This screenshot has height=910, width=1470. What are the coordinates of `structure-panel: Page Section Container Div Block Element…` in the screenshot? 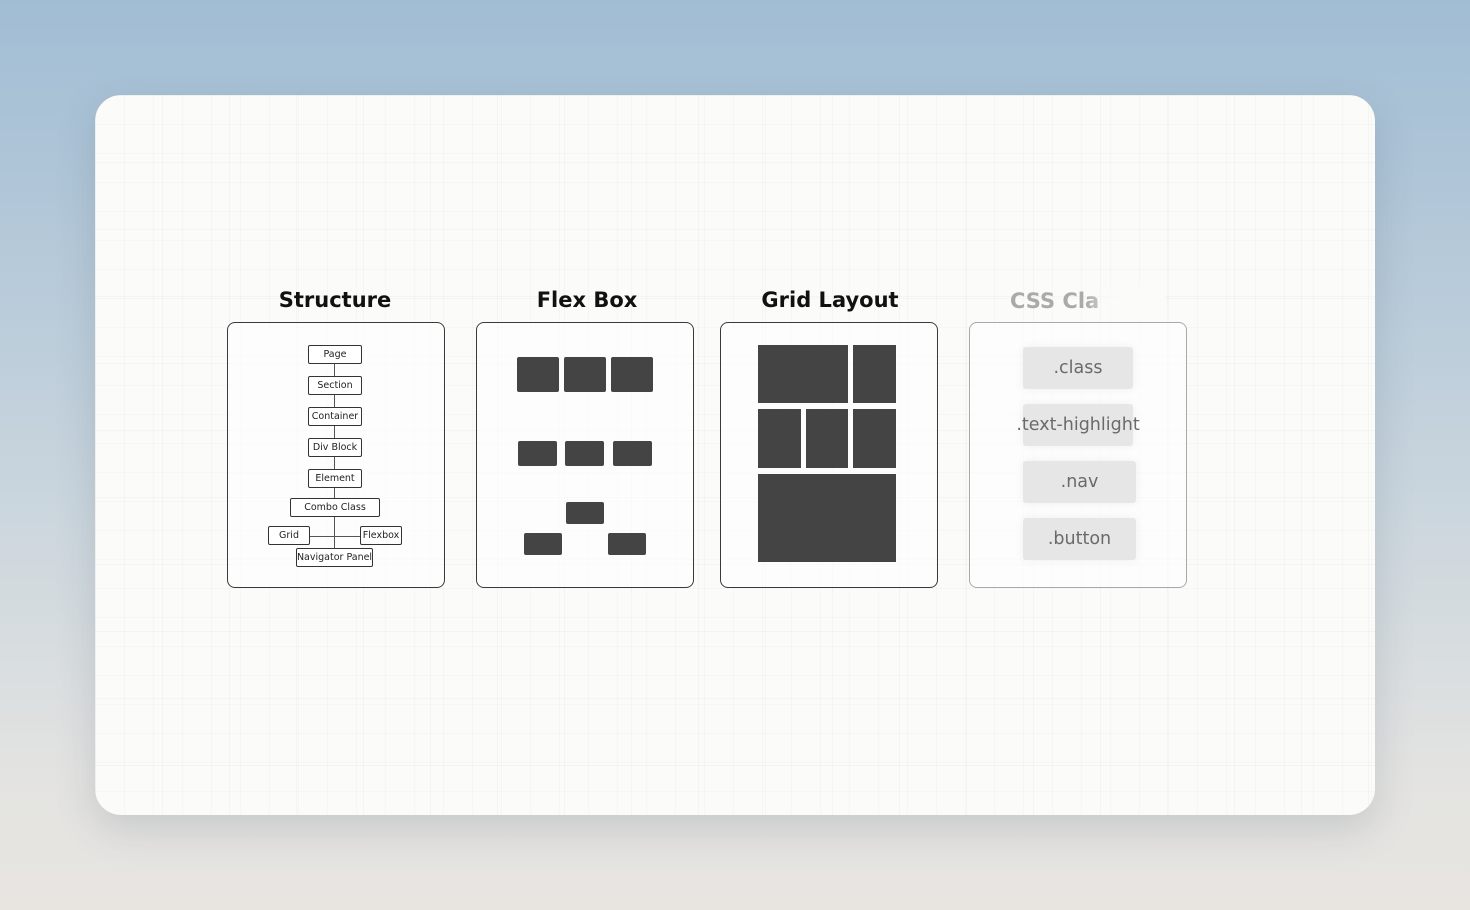 It's located at (336, 455).